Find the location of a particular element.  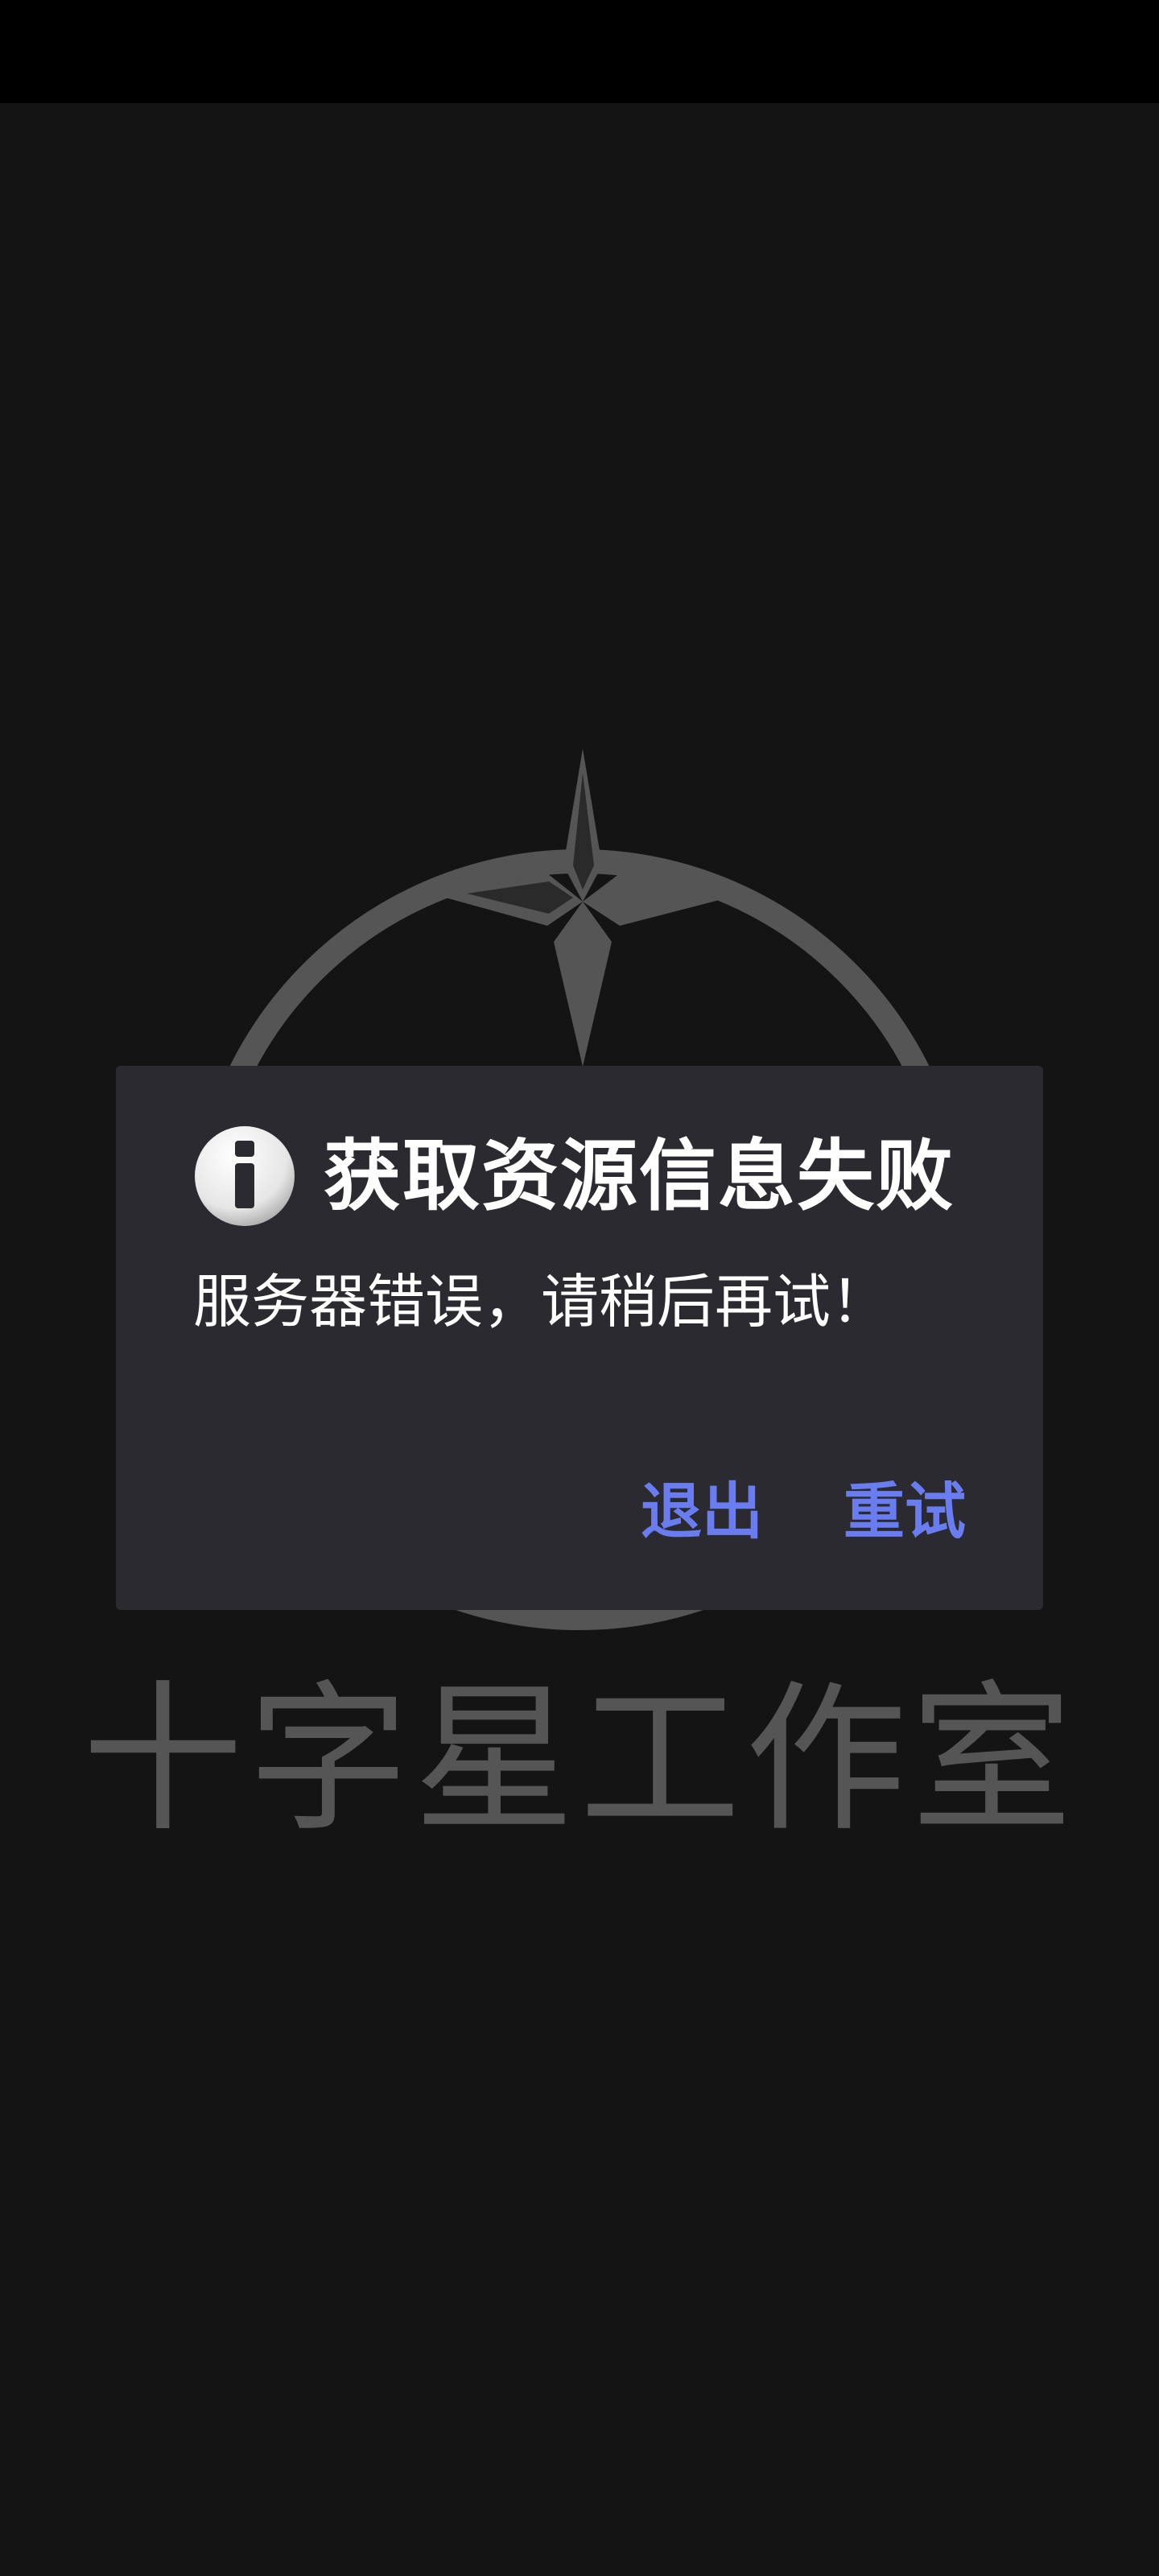

dialog-title: 获取资源信息失败 is located at coordinates (639, 1176).